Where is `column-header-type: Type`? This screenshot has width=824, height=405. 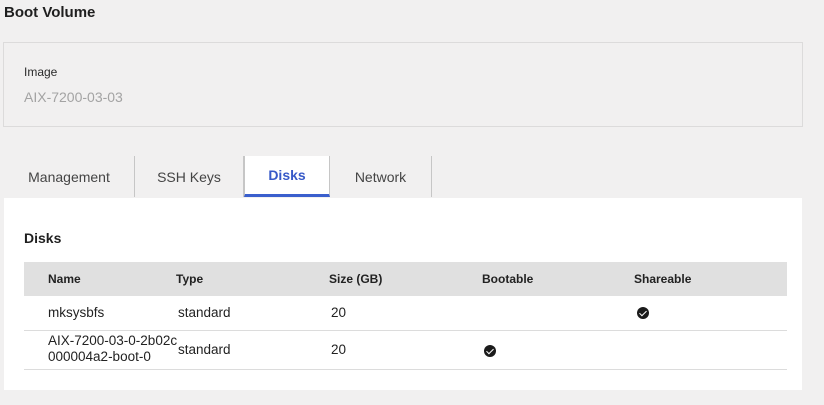 column-header-type: Type is located at coordinates (189, 279).